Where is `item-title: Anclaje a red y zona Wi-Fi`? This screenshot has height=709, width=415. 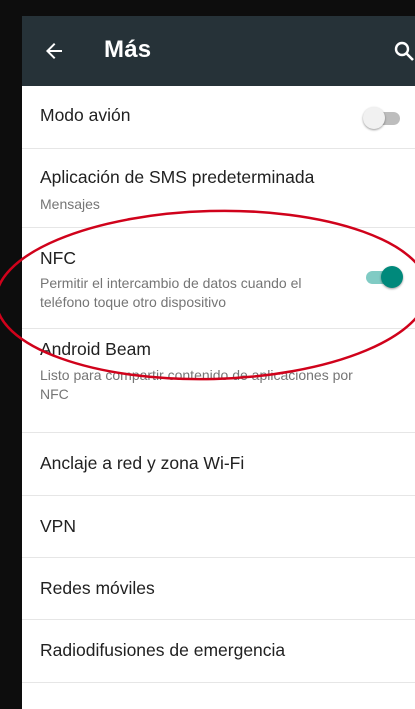
item-title: Anclaje a red y zona Wi-Fi is located at coordinates (142, 463).